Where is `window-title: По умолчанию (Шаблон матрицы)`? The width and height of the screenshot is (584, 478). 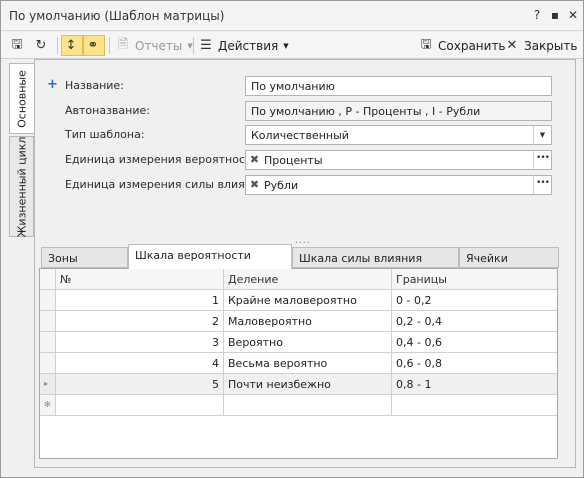
window-title: По умолчанию (Шаблон матрицы) is located at coordinates (117, 16).